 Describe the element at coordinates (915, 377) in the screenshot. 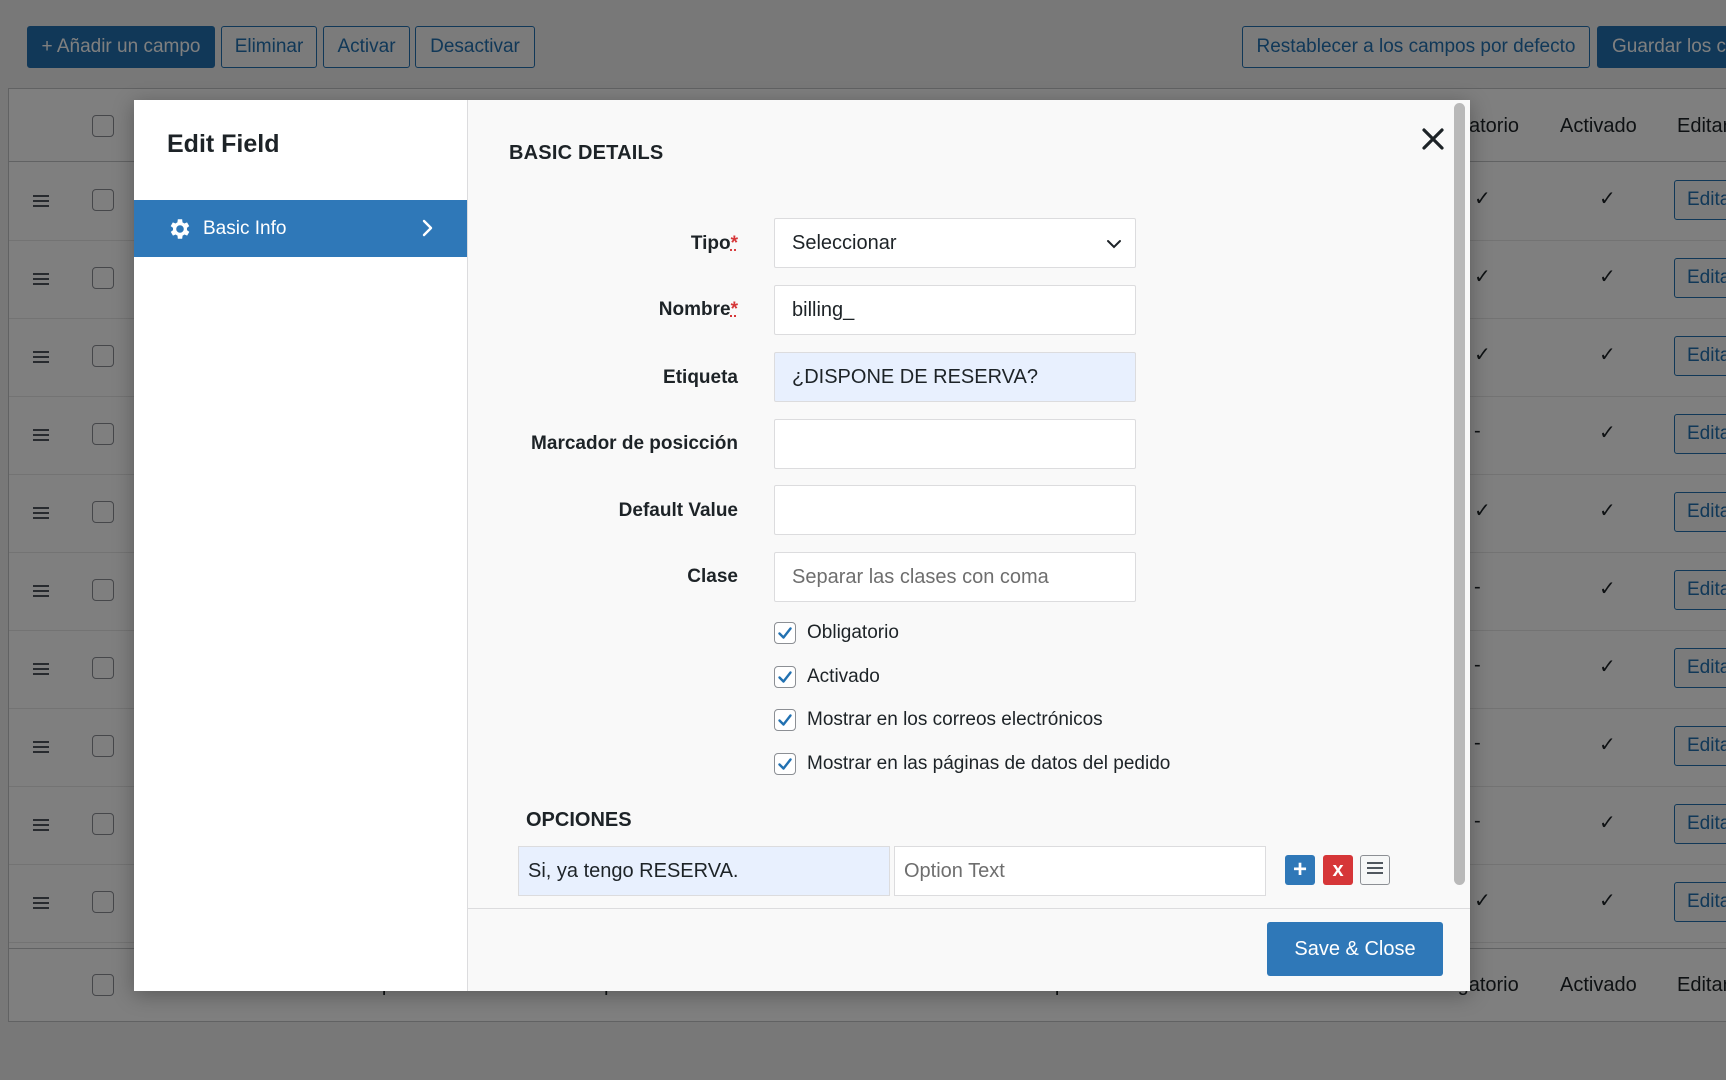

I see `etiqueta-value: ¿DISPONE DE RESERVA?` at that location.